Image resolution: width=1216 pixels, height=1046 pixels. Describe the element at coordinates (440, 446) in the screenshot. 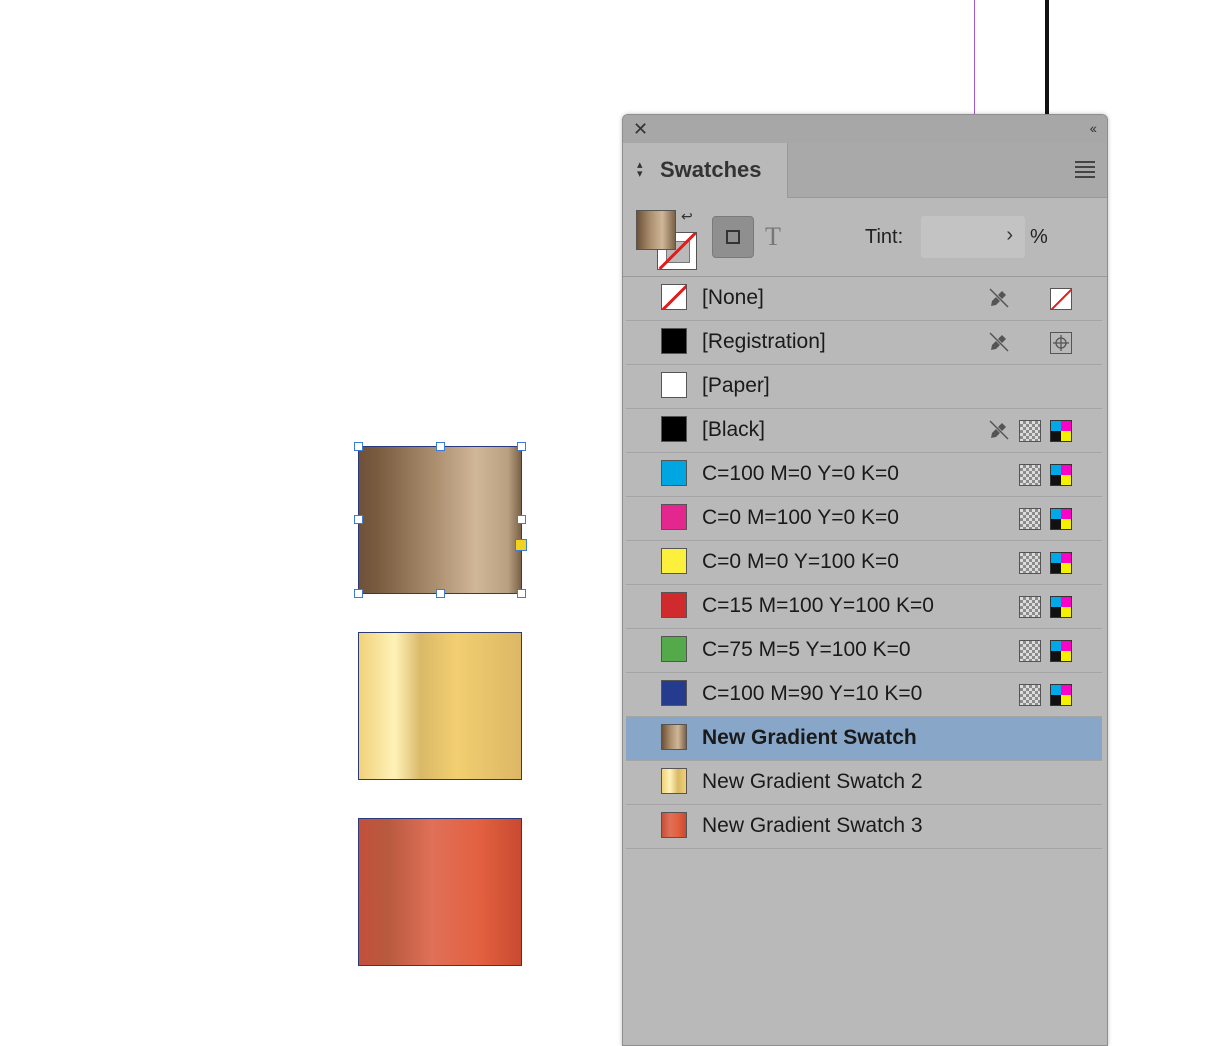

I see `resize-handle-top` at that location.